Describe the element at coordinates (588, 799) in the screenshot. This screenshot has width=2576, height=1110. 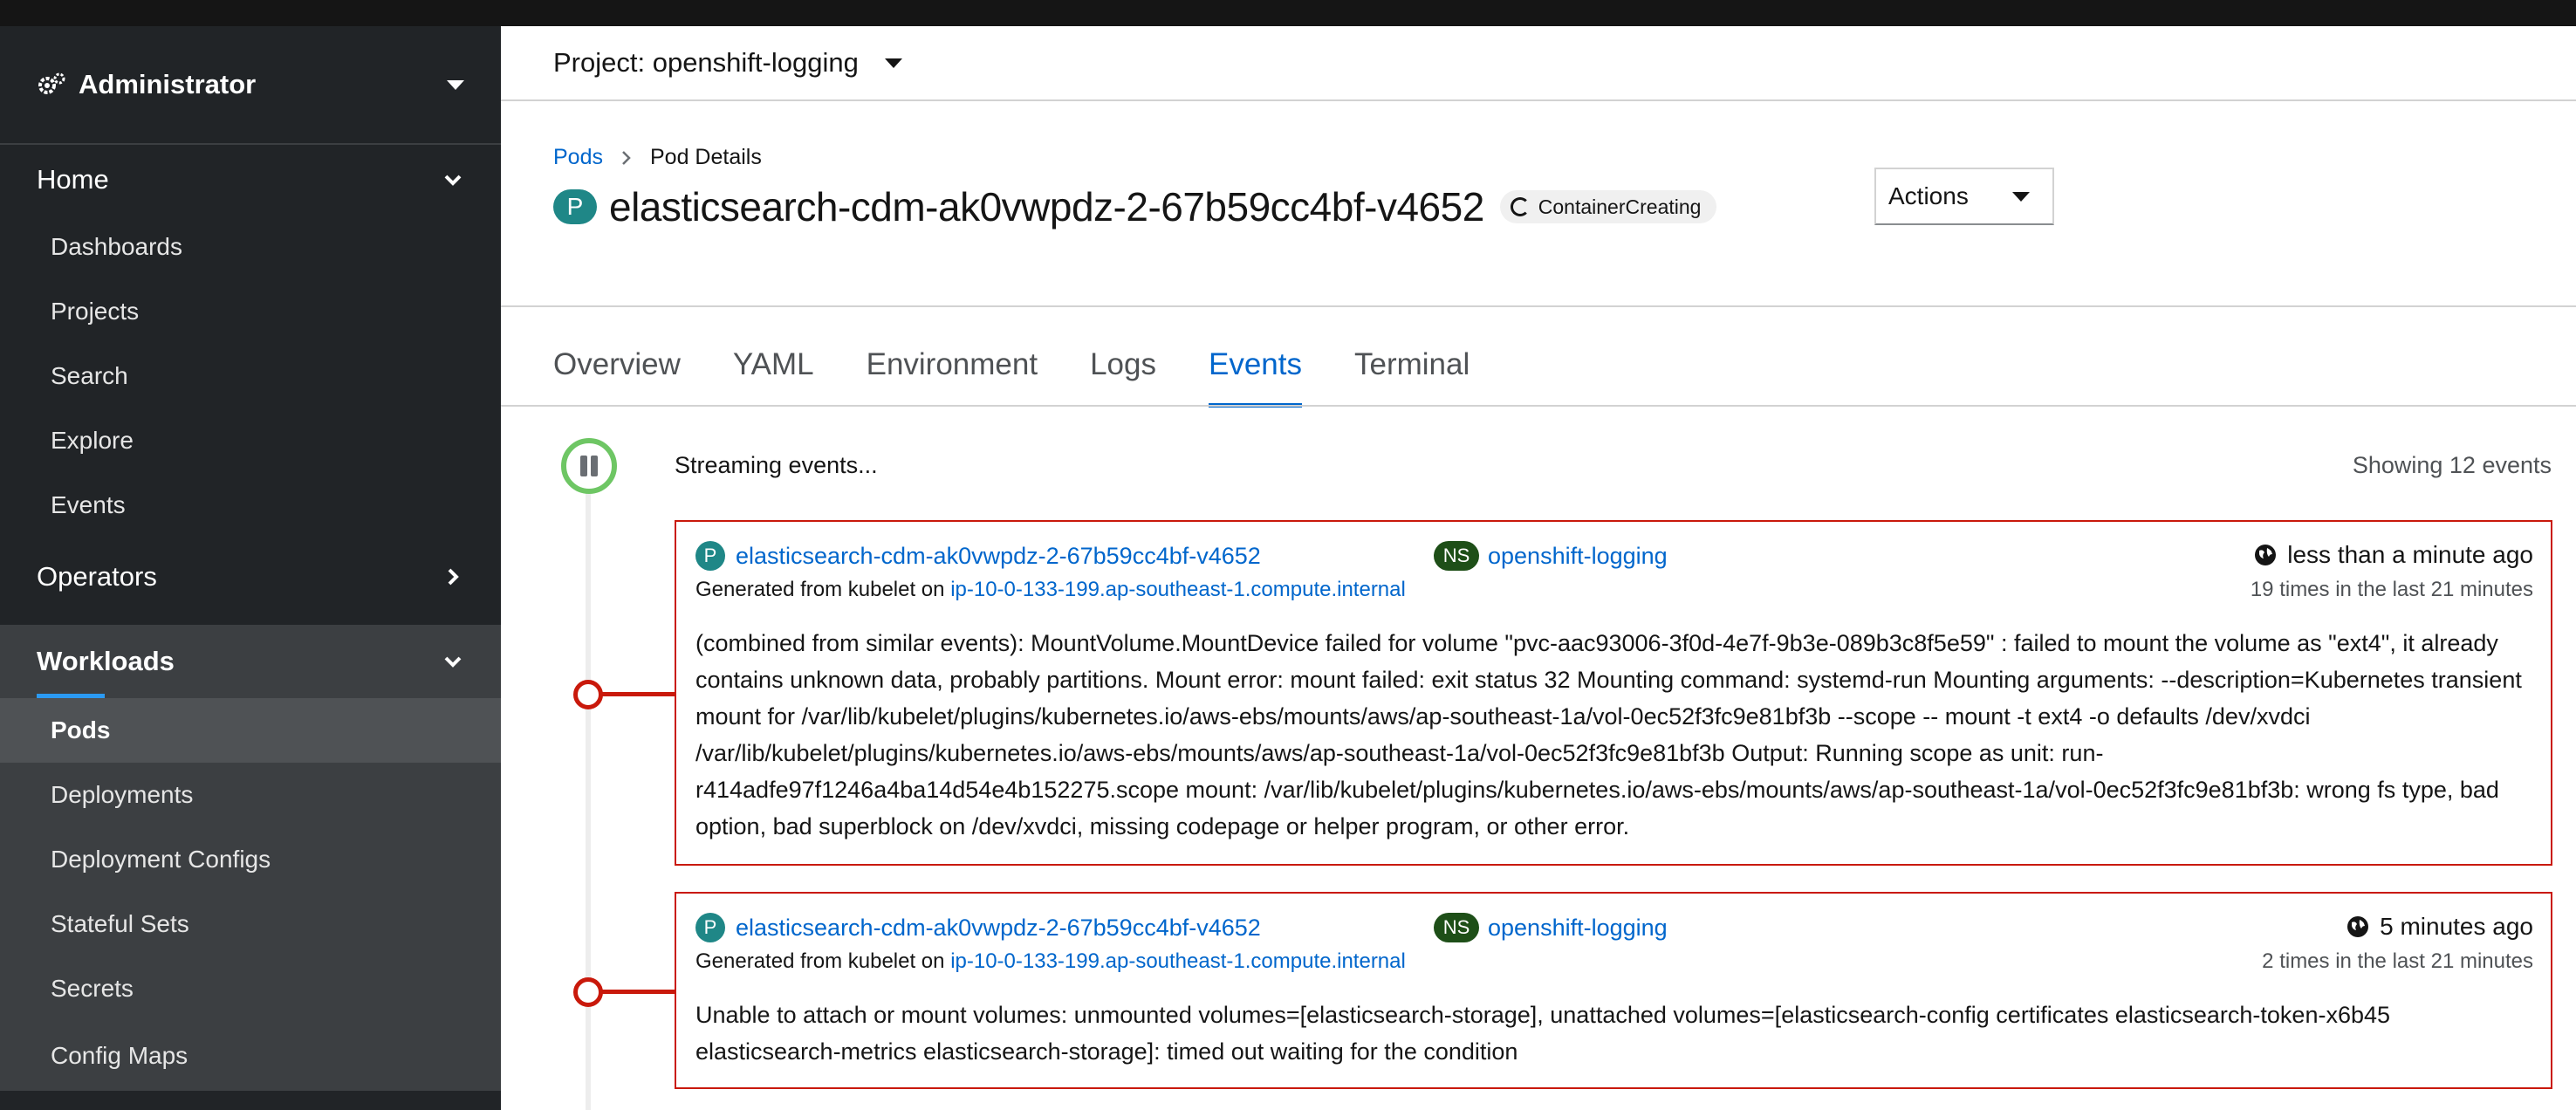
I see `timeline-line` at that location.